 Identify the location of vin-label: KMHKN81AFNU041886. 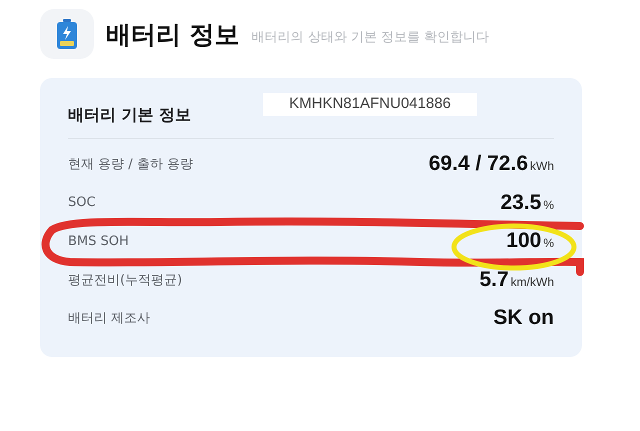
(370, 104).